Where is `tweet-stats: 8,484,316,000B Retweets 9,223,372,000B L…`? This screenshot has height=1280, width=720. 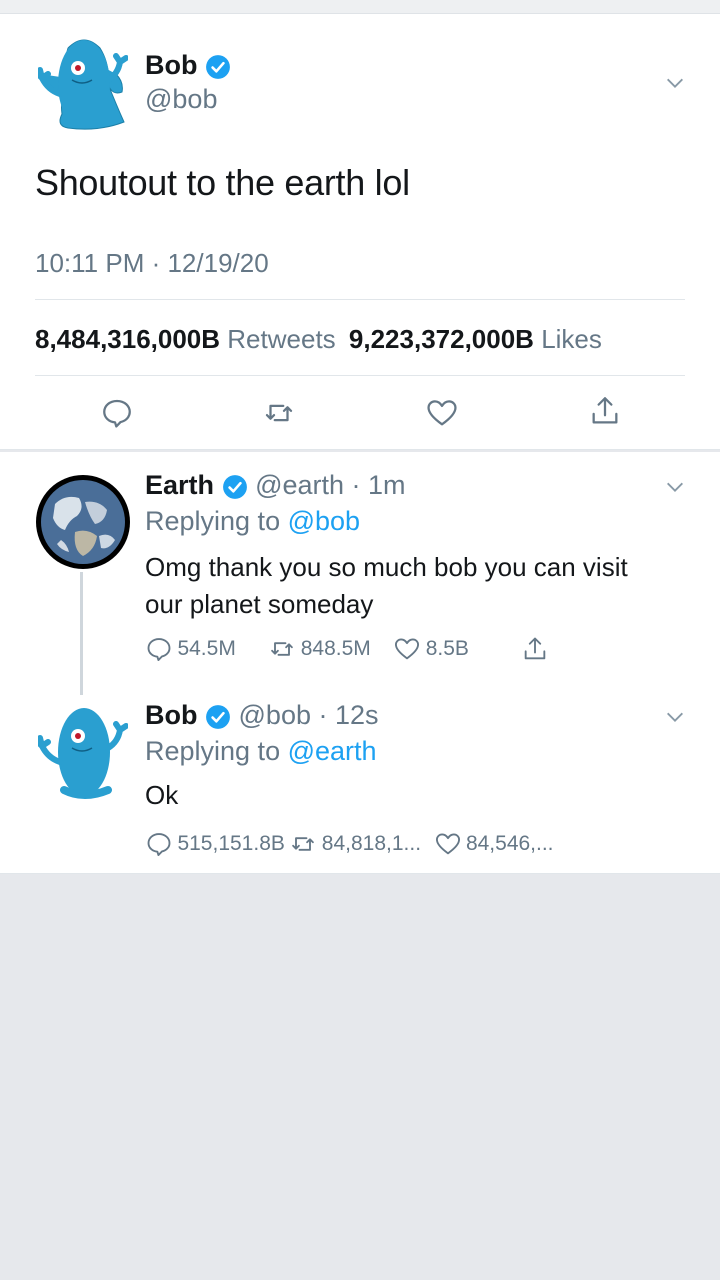 tweet-stats: 8,484,316,000B Retweets 9,223,372,000B L… is located at coordinates (318, 339).